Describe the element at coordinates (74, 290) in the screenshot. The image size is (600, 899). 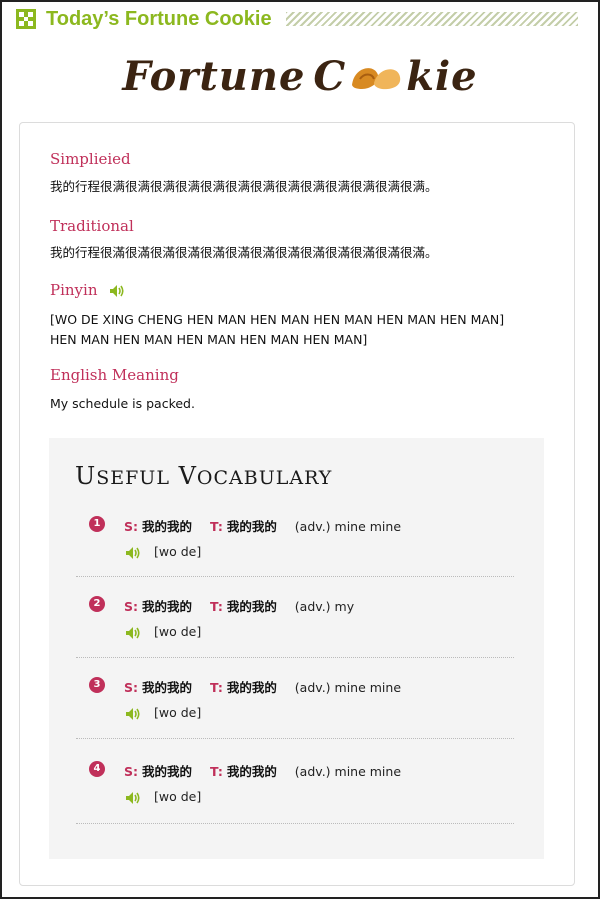
I see `pinyin-title-label: Pinyin` at that location.